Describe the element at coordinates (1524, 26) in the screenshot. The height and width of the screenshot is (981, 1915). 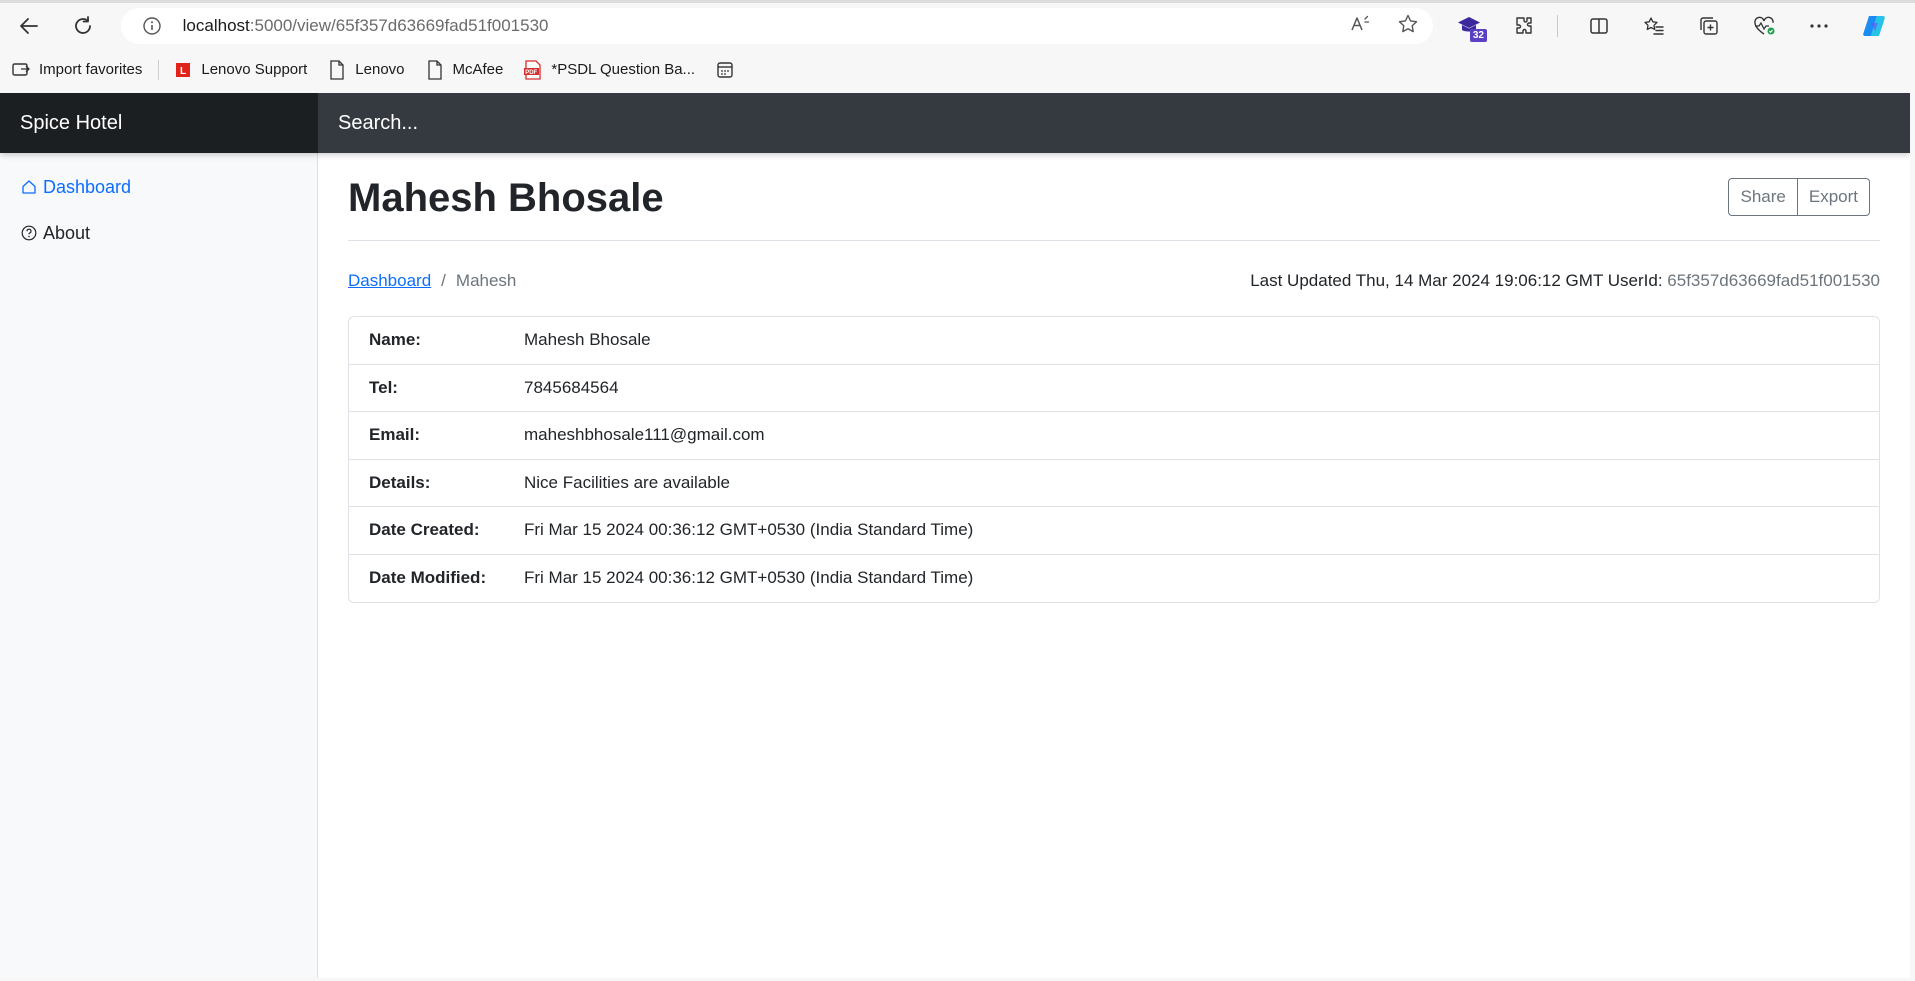
I see `extensions-puzzle-icon` at that location.